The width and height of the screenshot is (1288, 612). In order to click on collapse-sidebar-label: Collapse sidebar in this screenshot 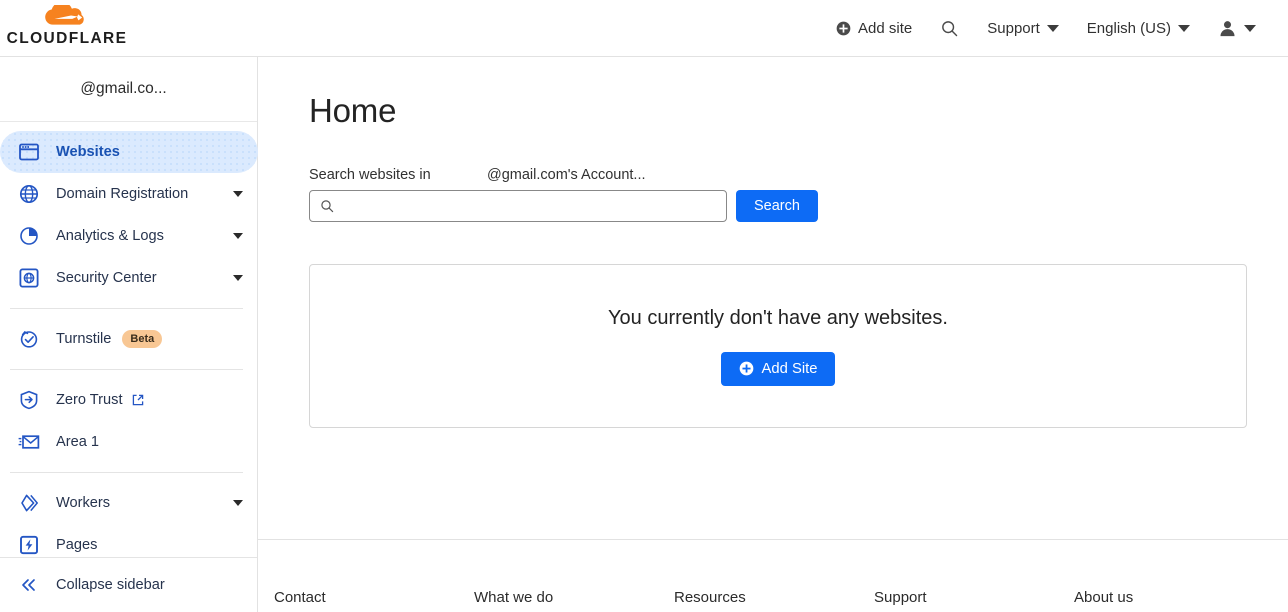, I will do `click(110, 585)`.